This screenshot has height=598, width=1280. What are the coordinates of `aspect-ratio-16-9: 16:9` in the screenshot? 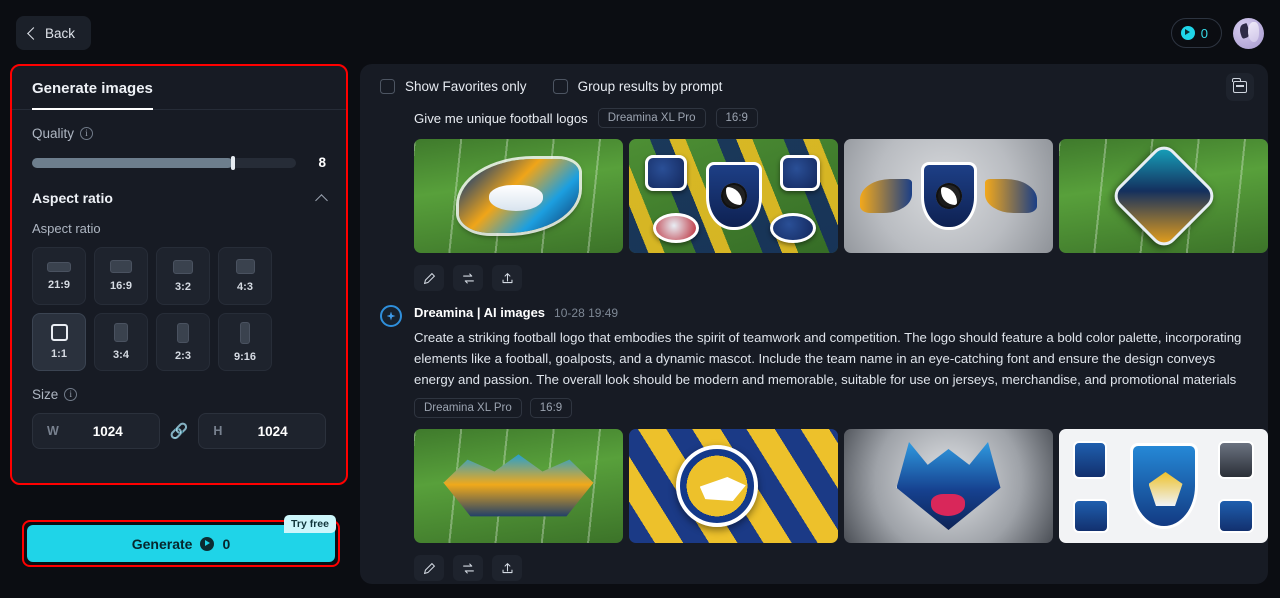 It's located at (121, 276).